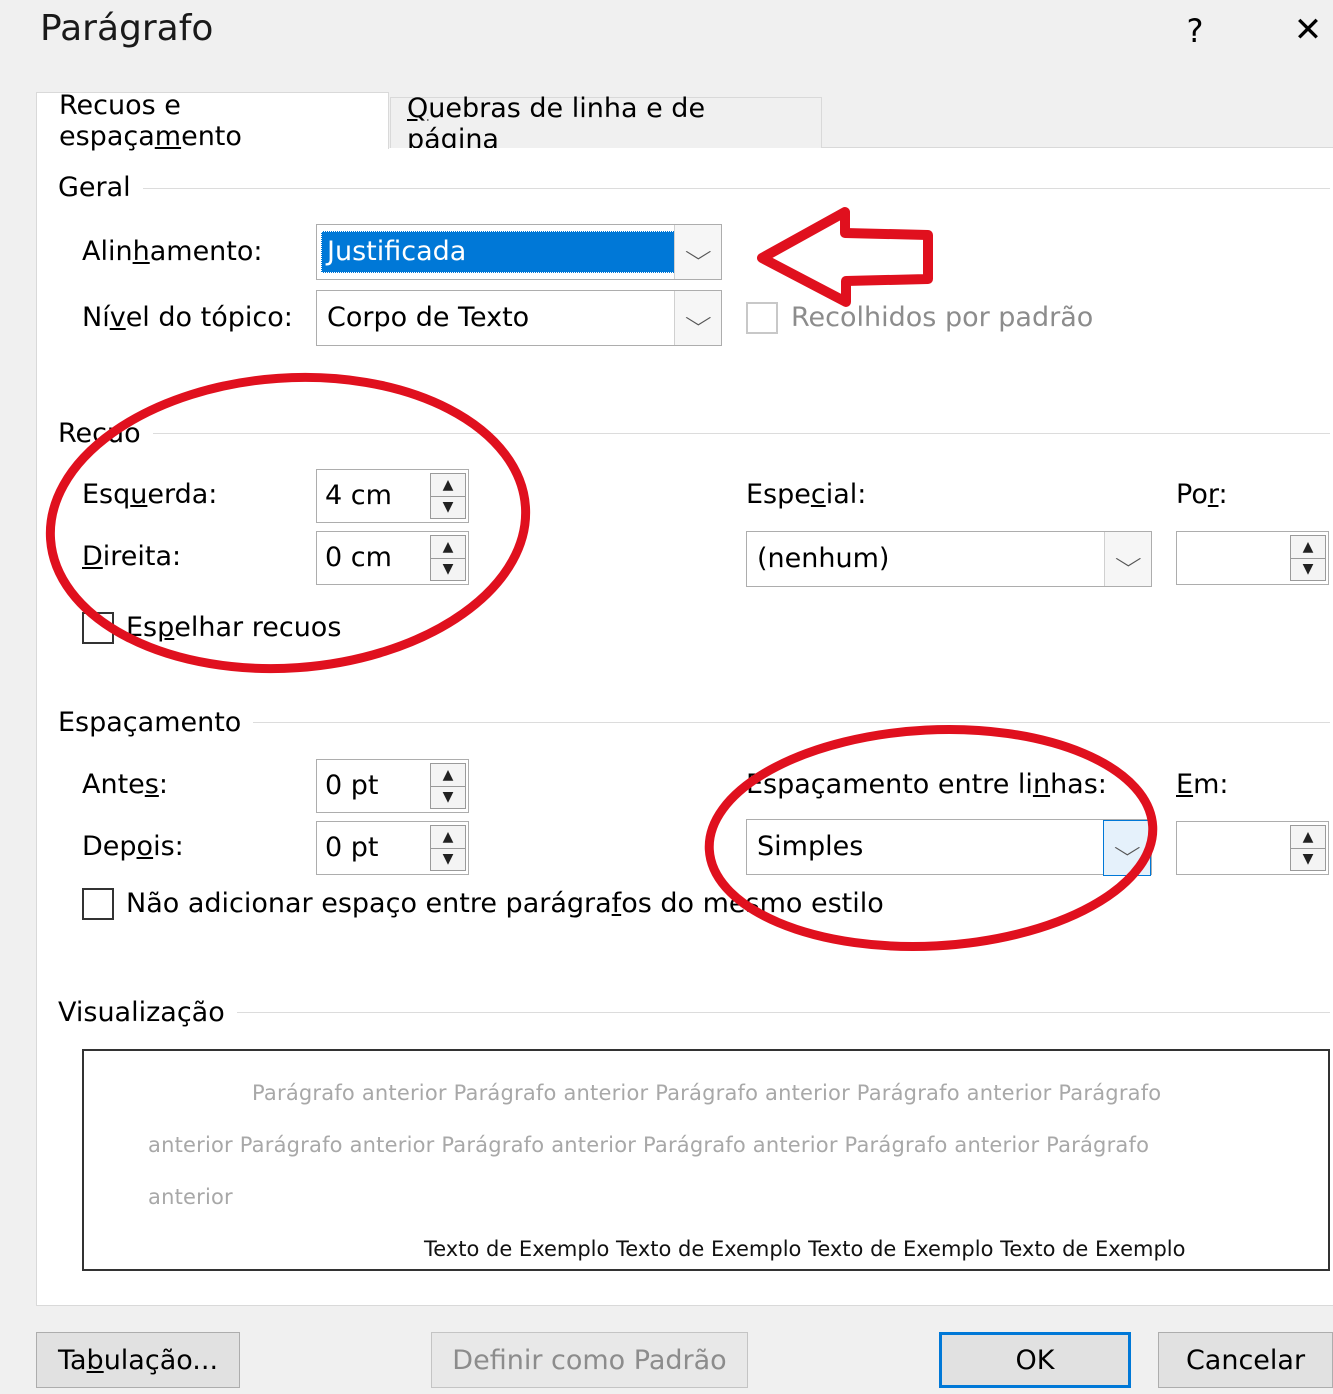  Describe the element at coordinates (845, 257) in the screenshot. I see `annotation-arrow` at that location.